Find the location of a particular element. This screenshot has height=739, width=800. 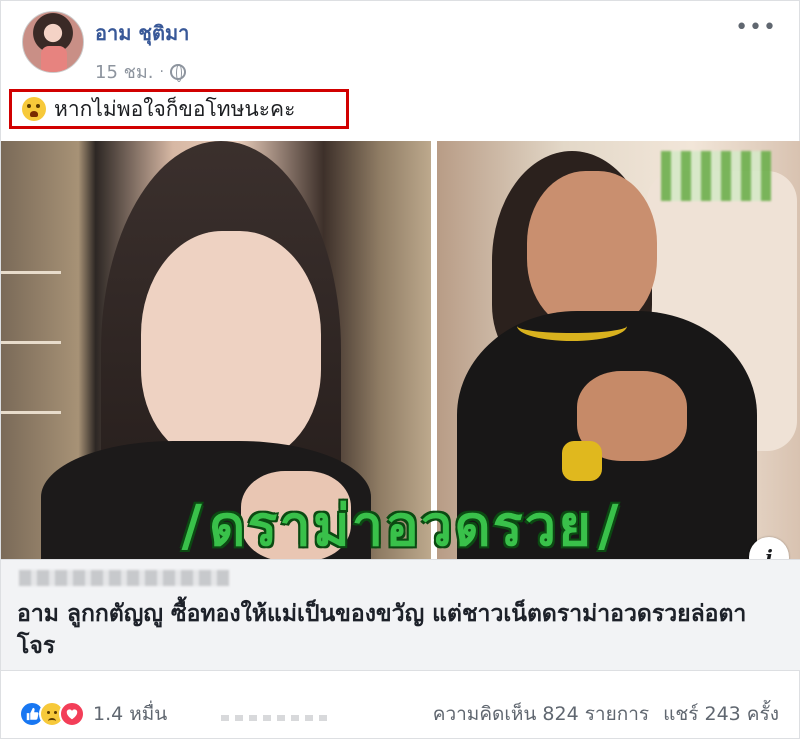

globe-icon is located at coordinates (177, 72).